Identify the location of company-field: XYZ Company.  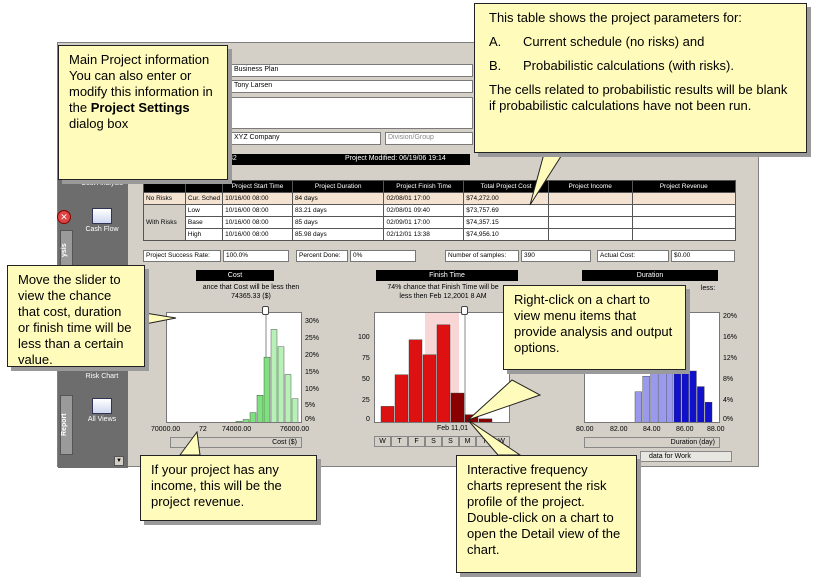
(306, 138).